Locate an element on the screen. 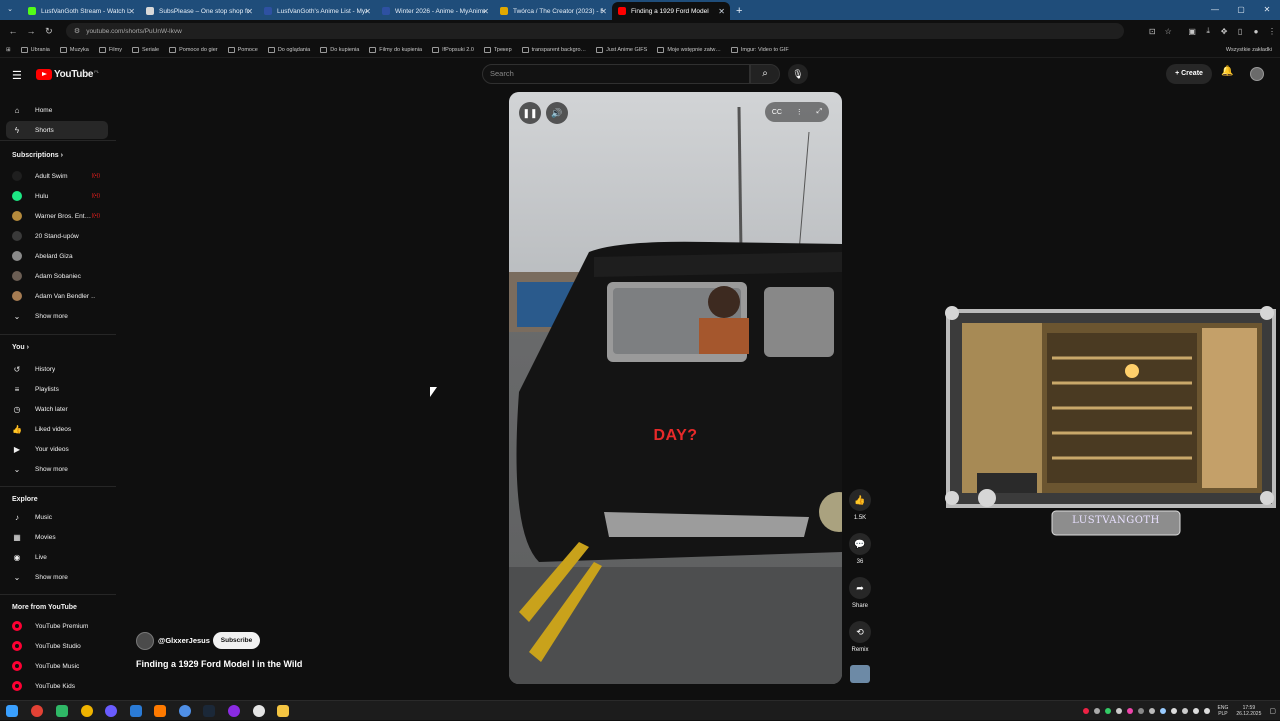 This screenshot has height=721, width=1280. show-more-you: ⌄ Show more is located at coordinates (57, 469).